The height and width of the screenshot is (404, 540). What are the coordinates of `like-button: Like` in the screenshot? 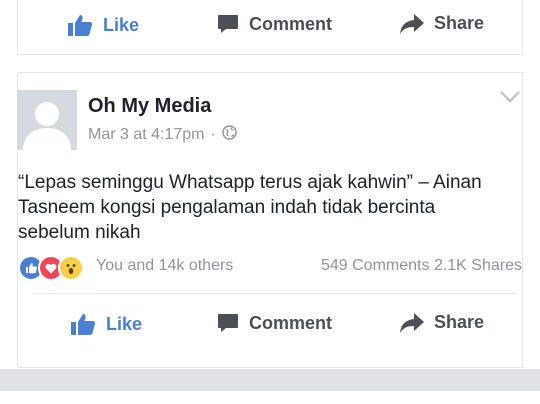 It's located at (106, 324).